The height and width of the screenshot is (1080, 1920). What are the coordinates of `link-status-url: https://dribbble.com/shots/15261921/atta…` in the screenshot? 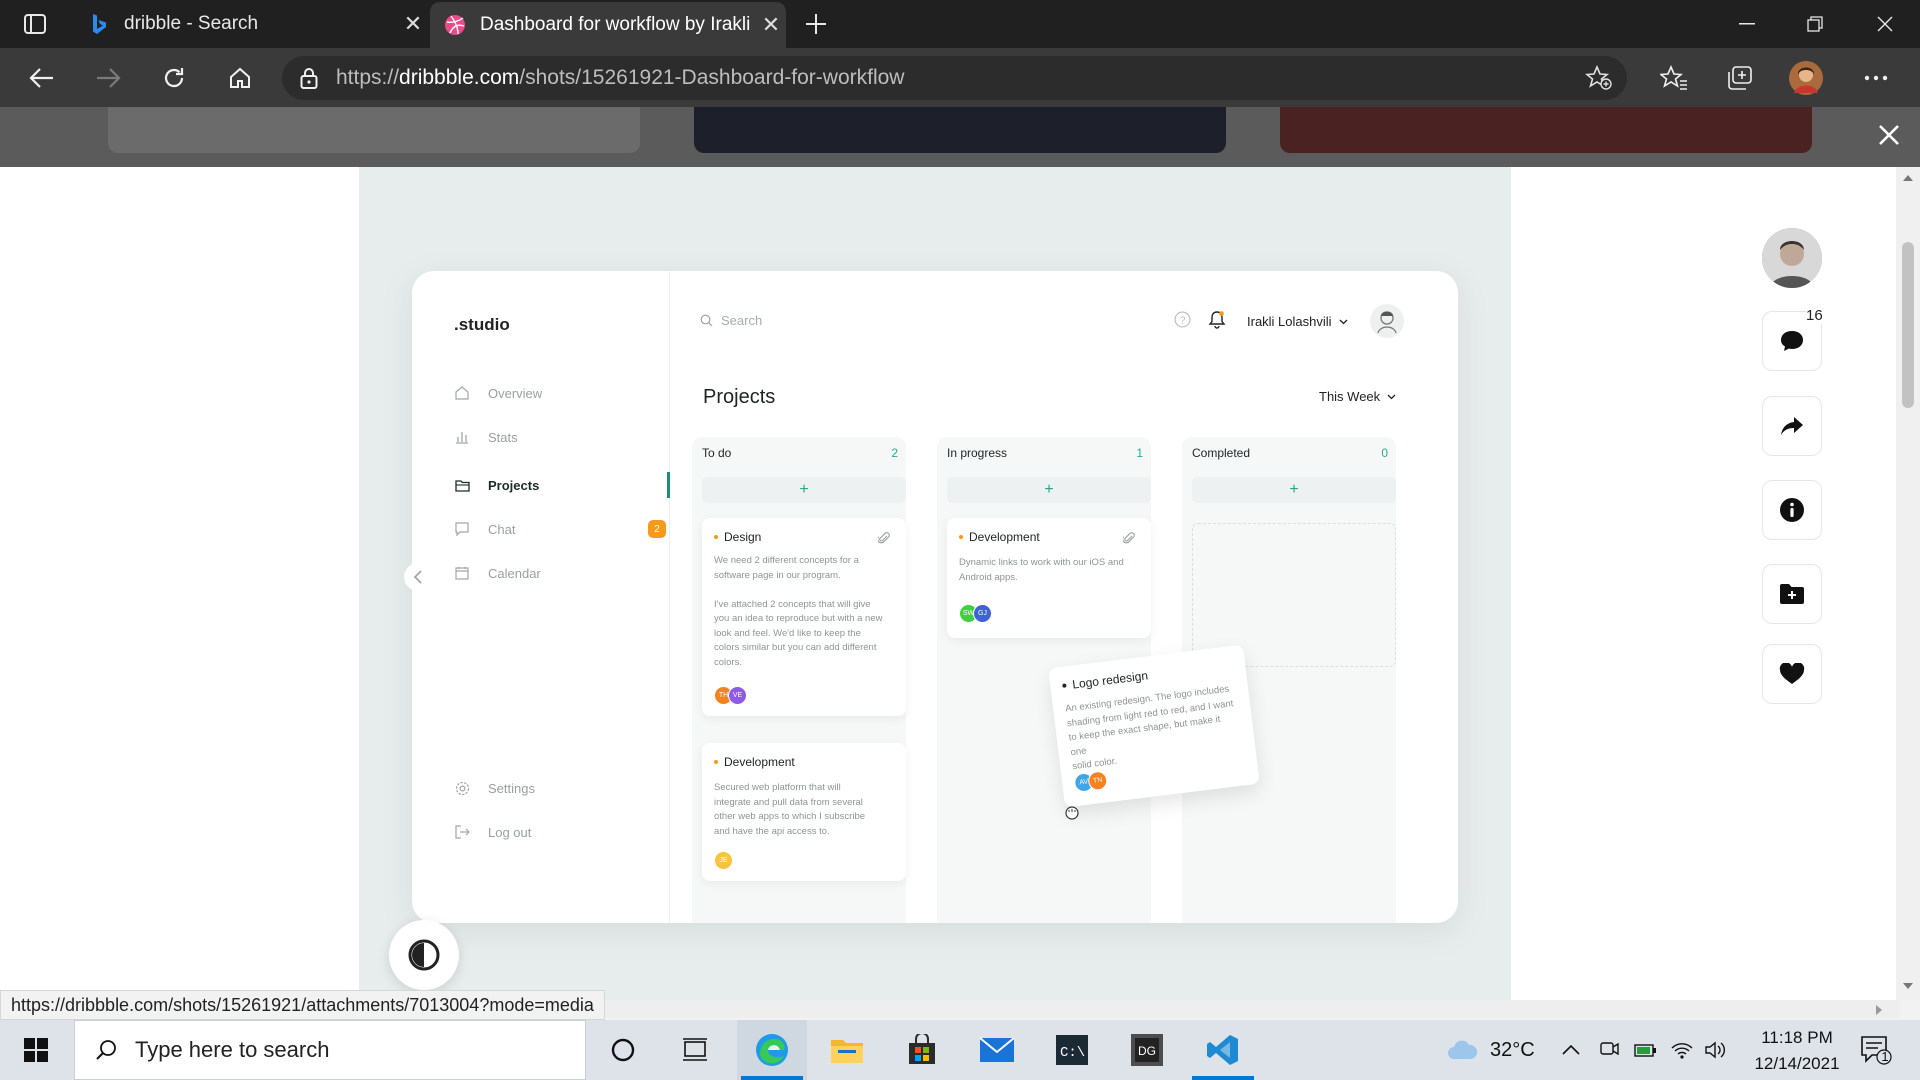 It's located at (302, 1005).